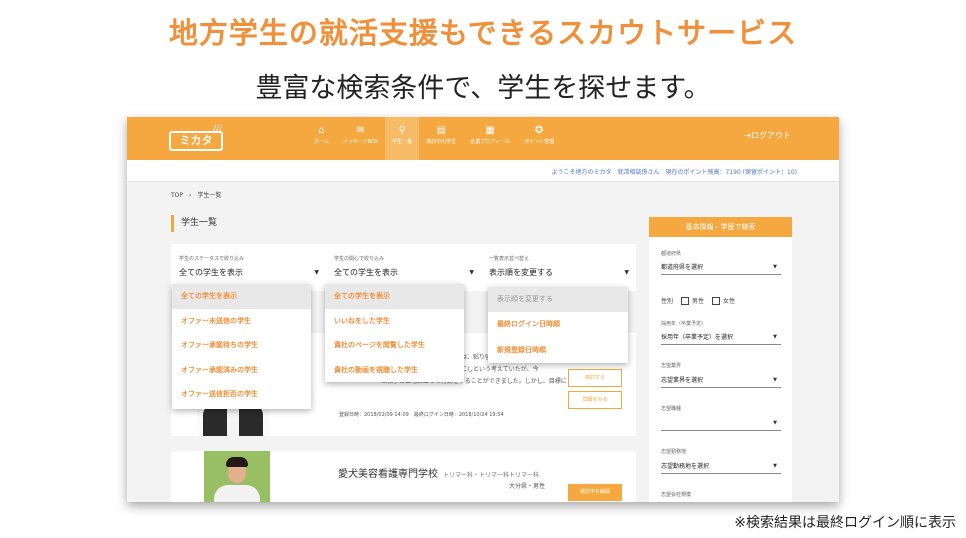 Image resolution: width=966 pixels, height=538 pixels. What do you see at coordinates (682, 380) in the screenshot?
I see `select-value: 志望業界を選択` at bounding box center [682, 380].